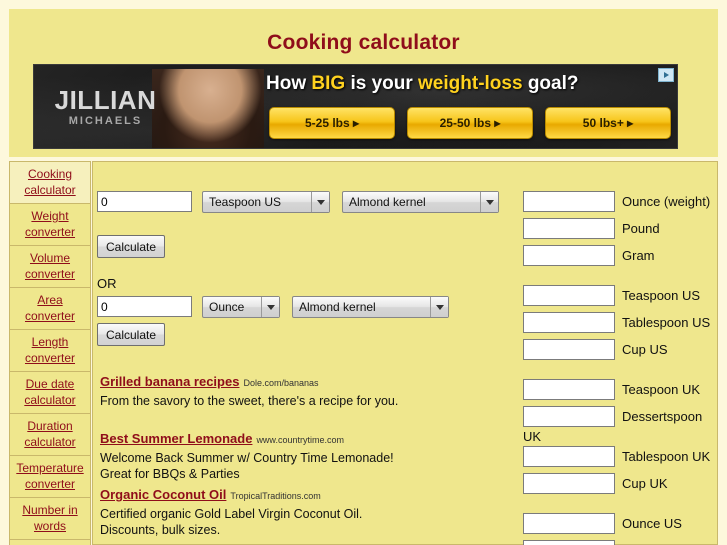  Describe the element at coordinates (144, 306) in the screenshot. I see `amount-input-row2` at that location.